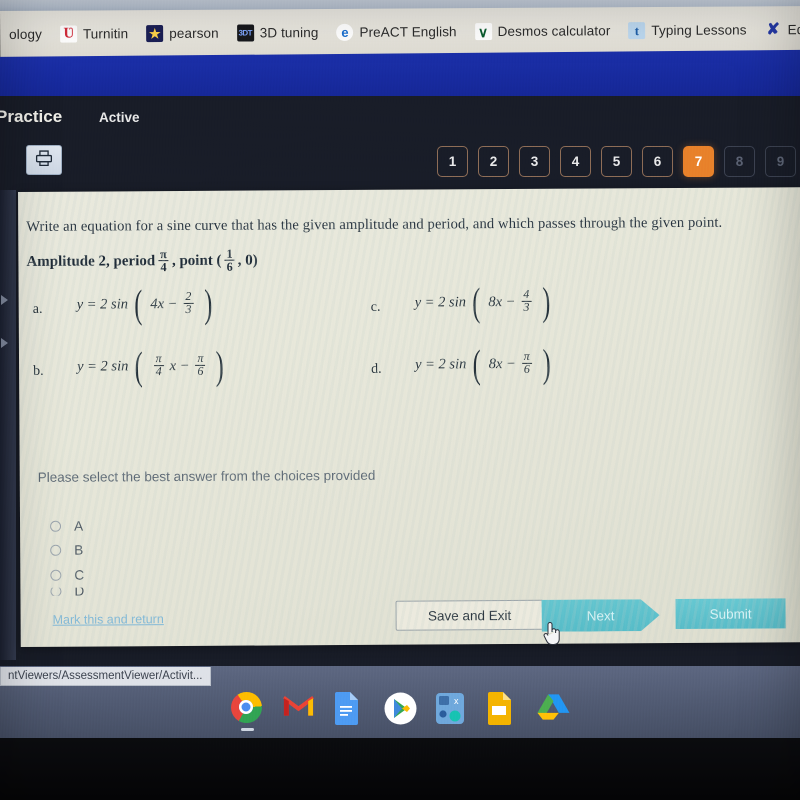  What do you see at coordinates (245, 33) in the screenshot?
I see `3dtuning-icon: 3DT` at bounding box center [245, 33].